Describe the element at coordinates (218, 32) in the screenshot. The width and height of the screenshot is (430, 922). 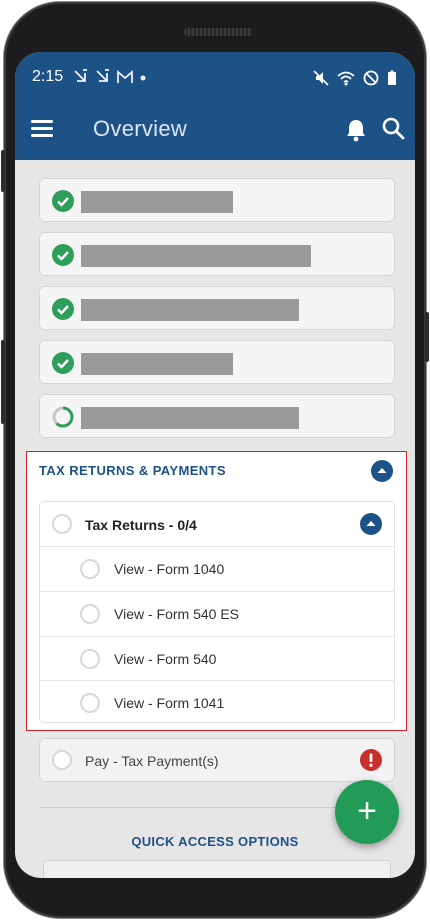
I see `earpiece-speaker` at that location.